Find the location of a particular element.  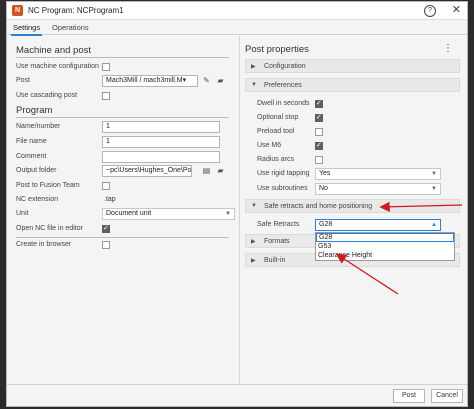

option-g53: G53 is located at coordinates (385, 246).